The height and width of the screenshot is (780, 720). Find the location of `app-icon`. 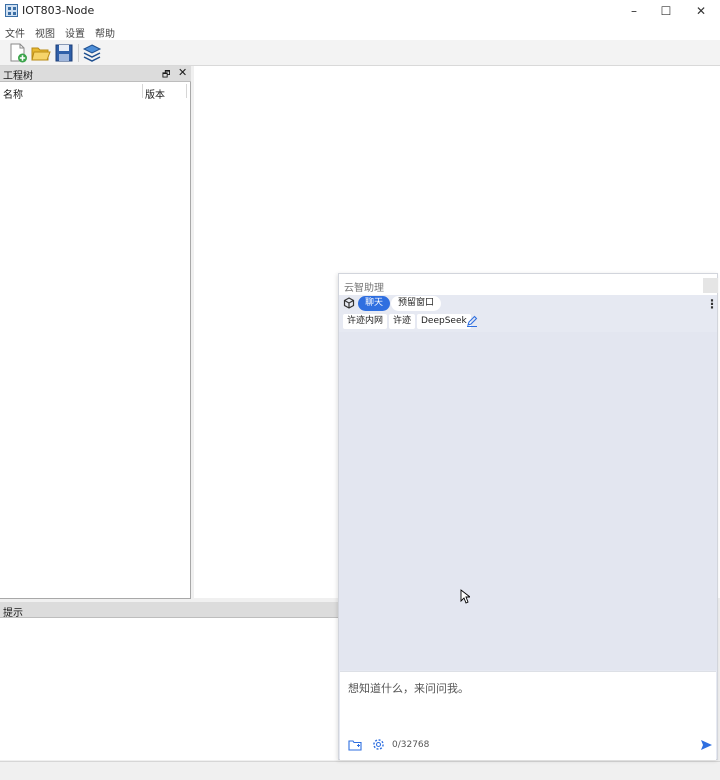

app-icon is located at coordinates (11, 10).